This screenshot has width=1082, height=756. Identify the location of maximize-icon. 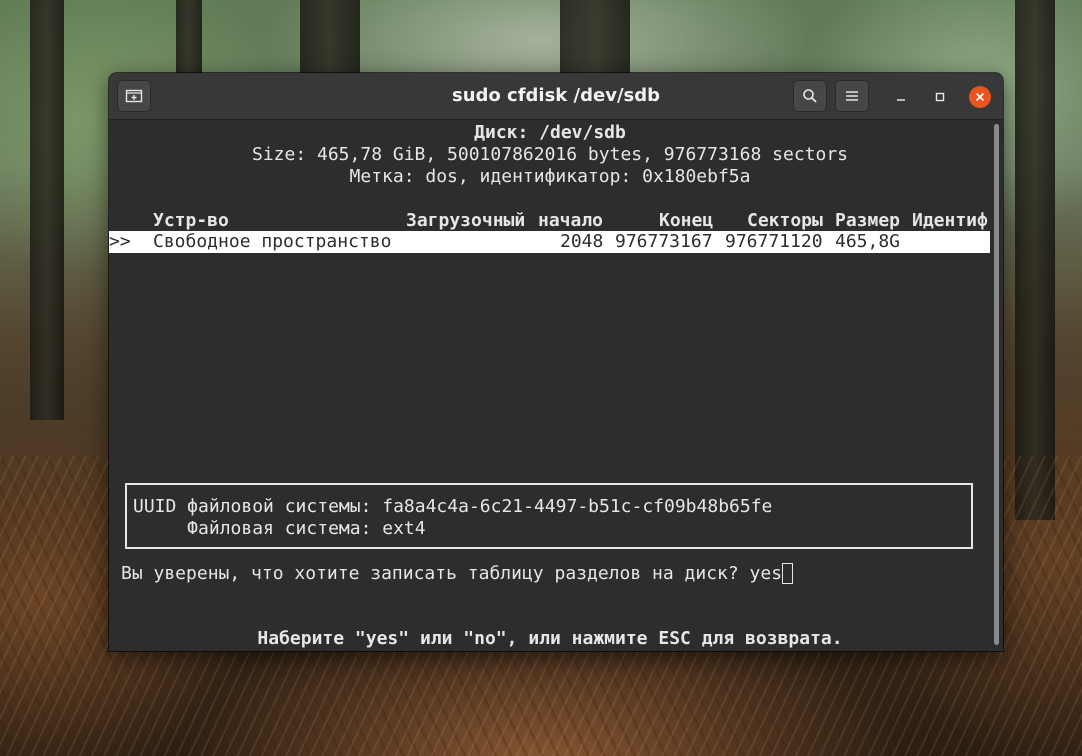
(940, 97).